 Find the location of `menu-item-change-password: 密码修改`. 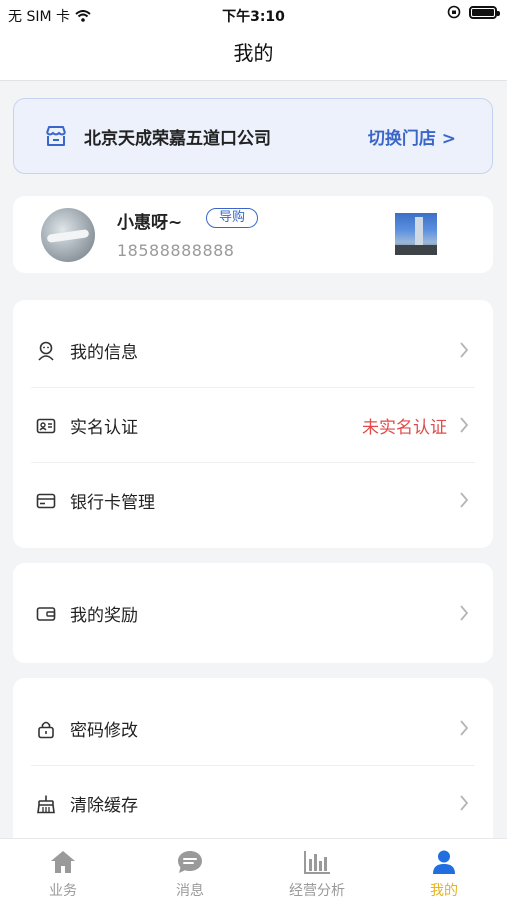

menu-item-change-password: 密码修改 is located at coordinates (253, 728).